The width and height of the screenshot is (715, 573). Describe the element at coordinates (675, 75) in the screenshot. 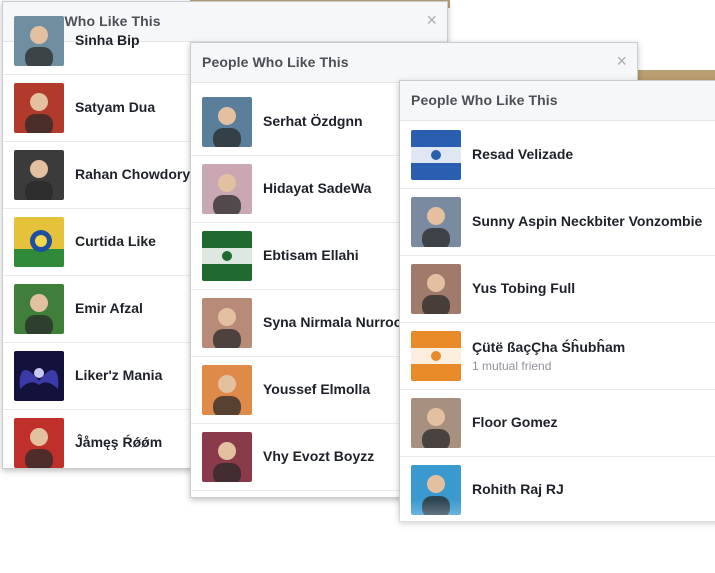

I see `background-photo-strip-right` at that location.